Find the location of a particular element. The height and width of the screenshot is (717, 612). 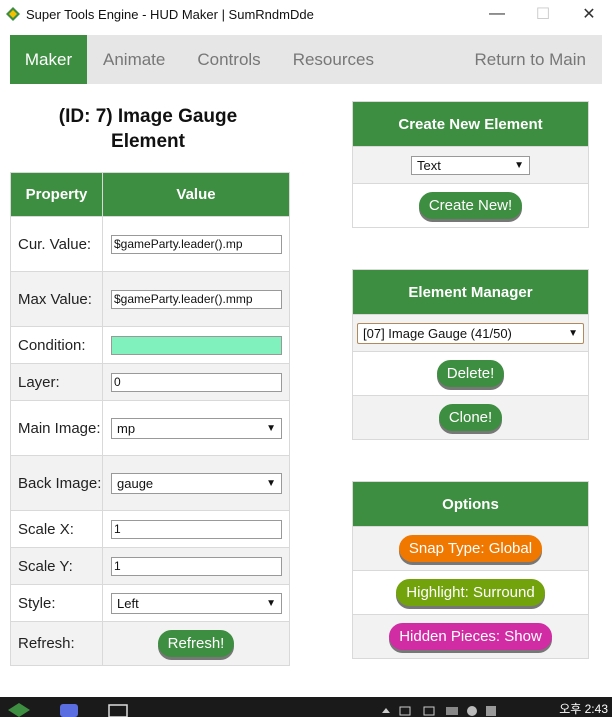

refresh-label: Refresh: is located at coordinates (56, 643).